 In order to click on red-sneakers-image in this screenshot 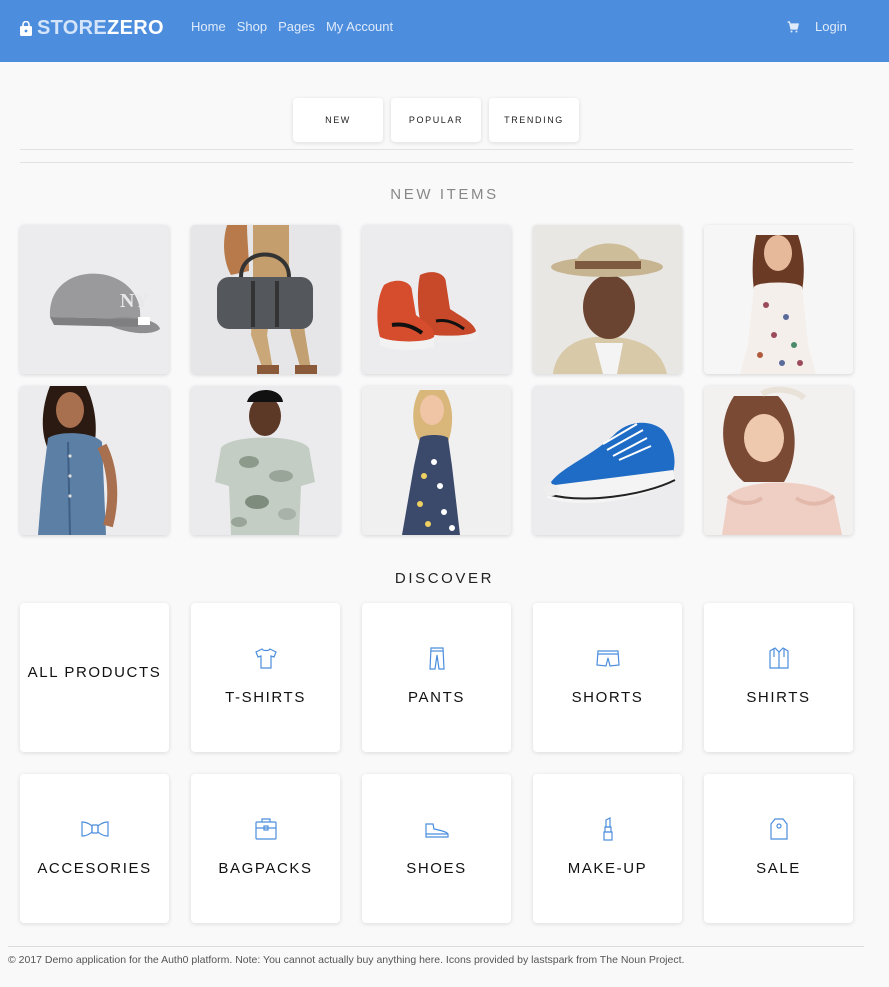, I will do `click(436, 299)`.